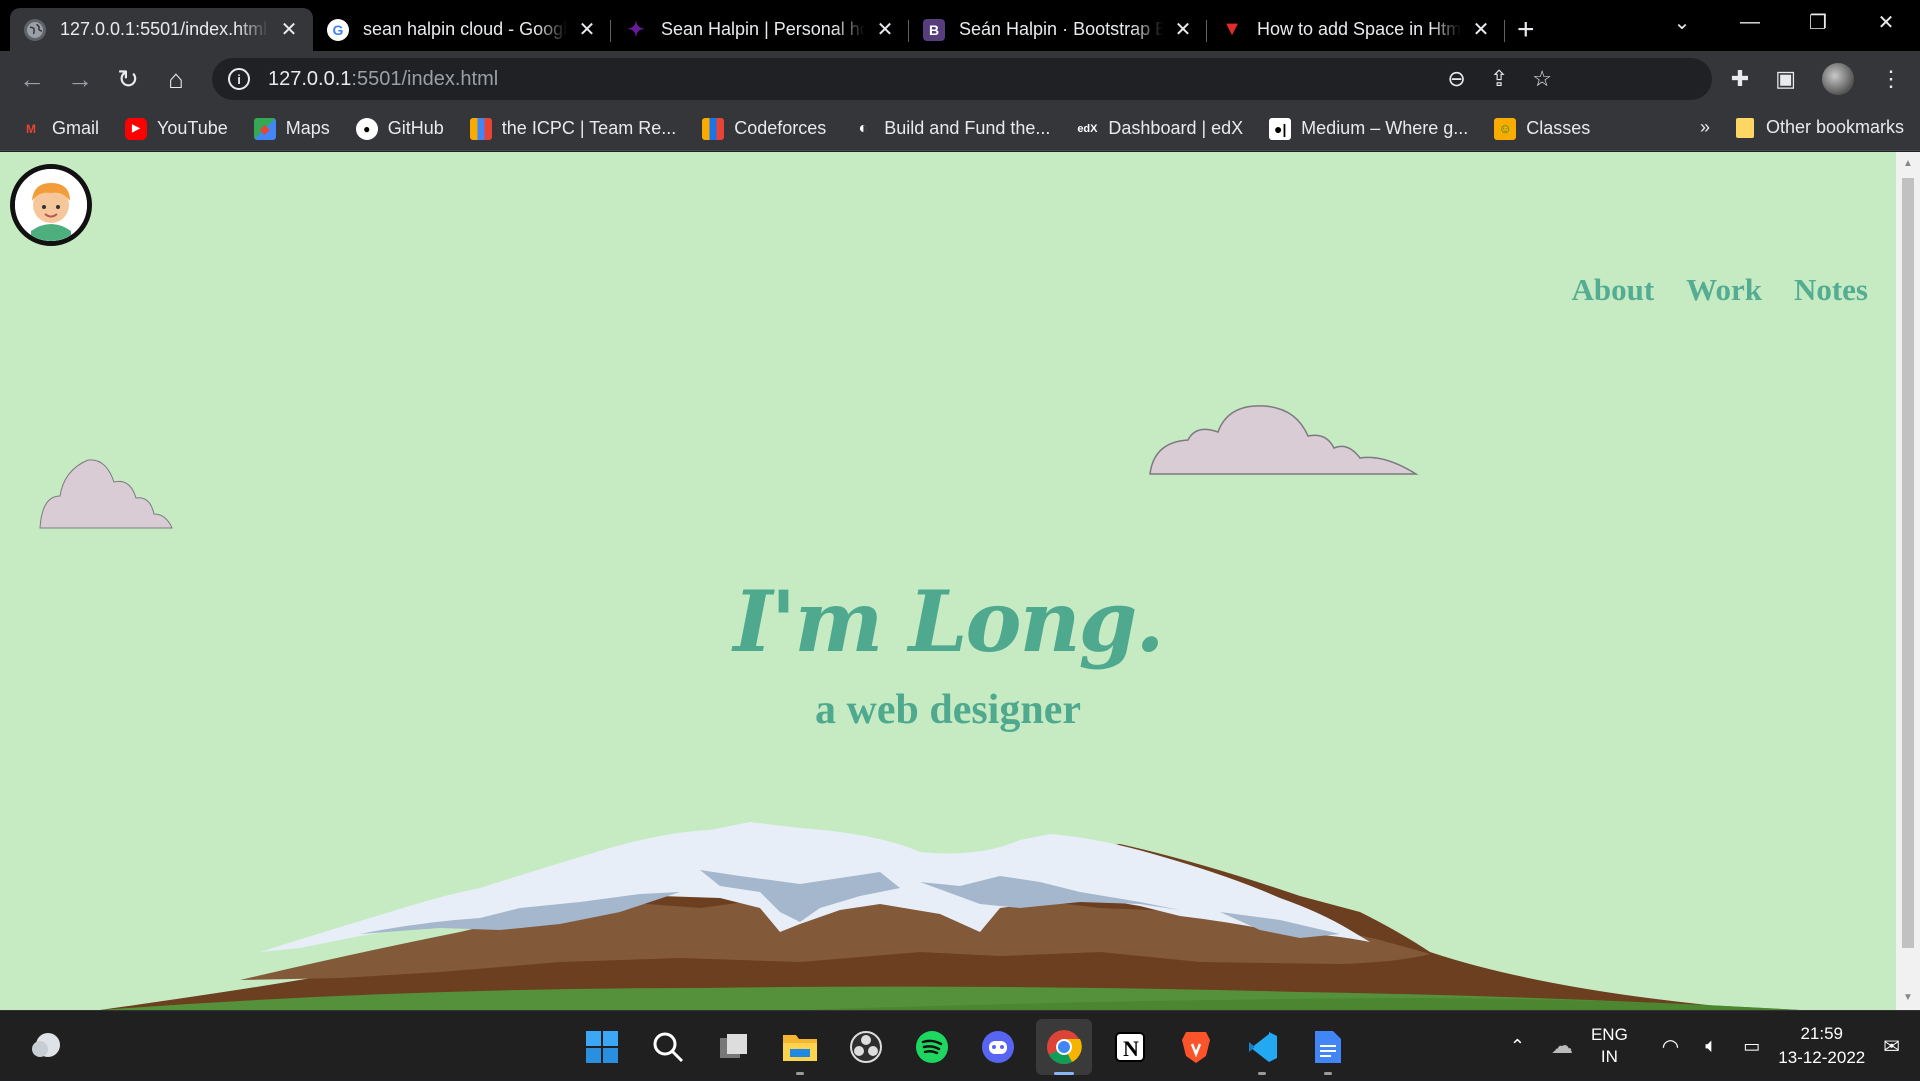 This screenshot has height=1081, width=1920. What do you see at coordinates (239, 79) in the screenshot?
I see `site-info-icon: i` at bounding box center [239, 79].